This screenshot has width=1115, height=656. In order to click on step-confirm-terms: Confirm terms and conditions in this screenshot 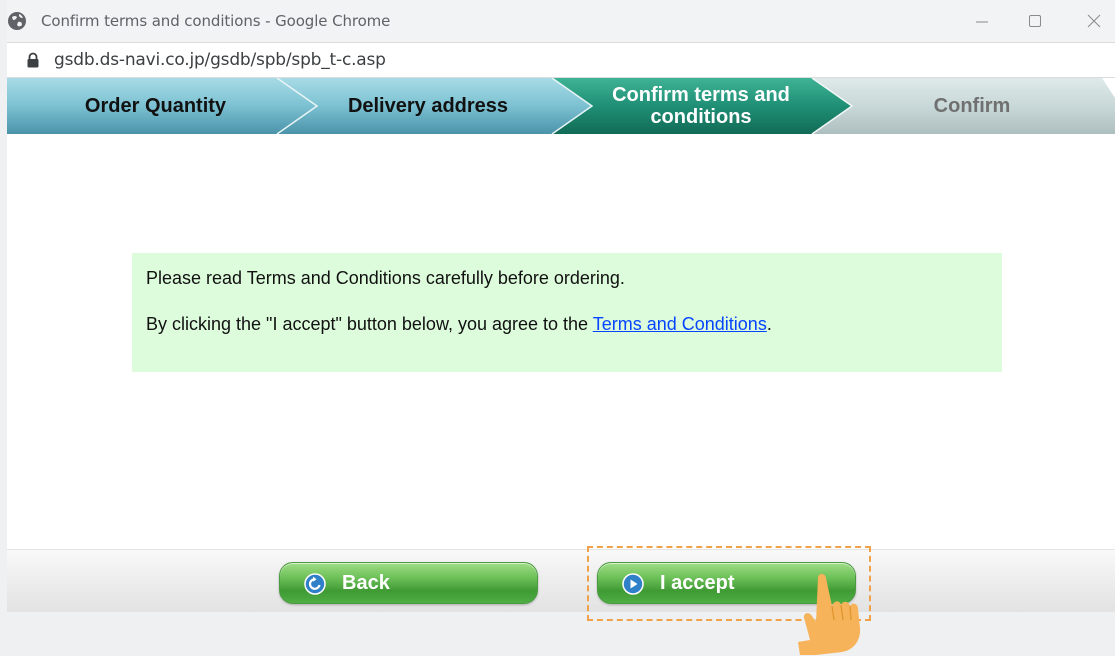, I will do `click(701, 106)`.